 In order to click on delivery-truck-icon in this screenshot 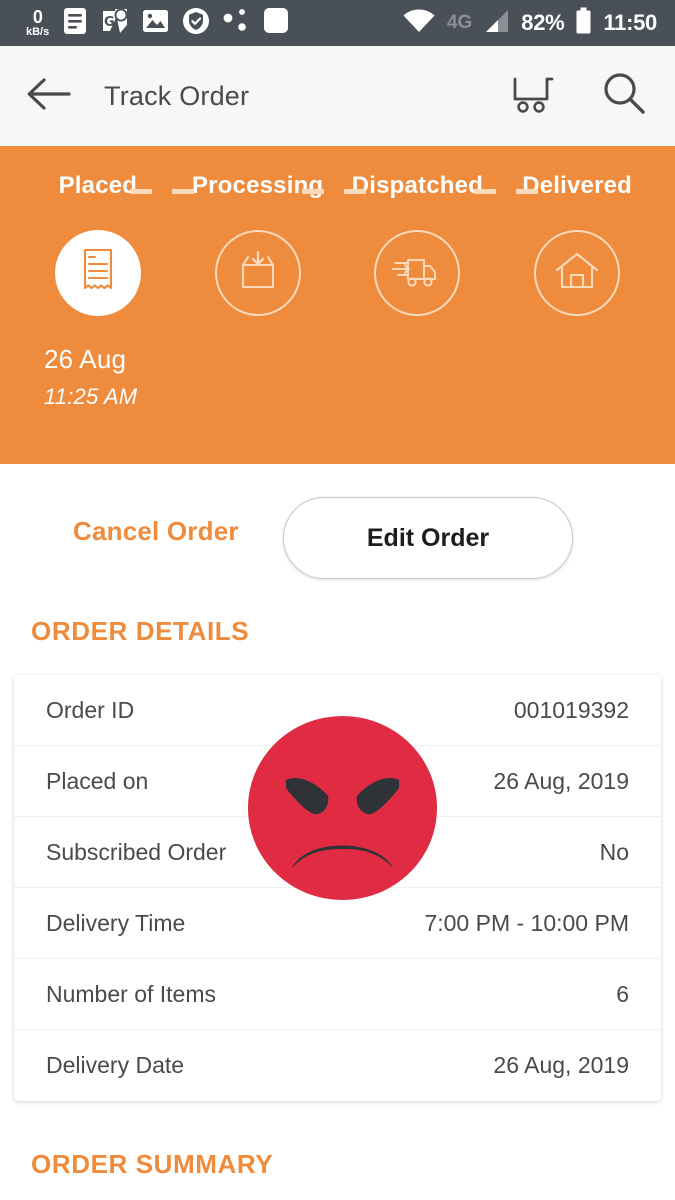, I will do `click(417, 273)`.